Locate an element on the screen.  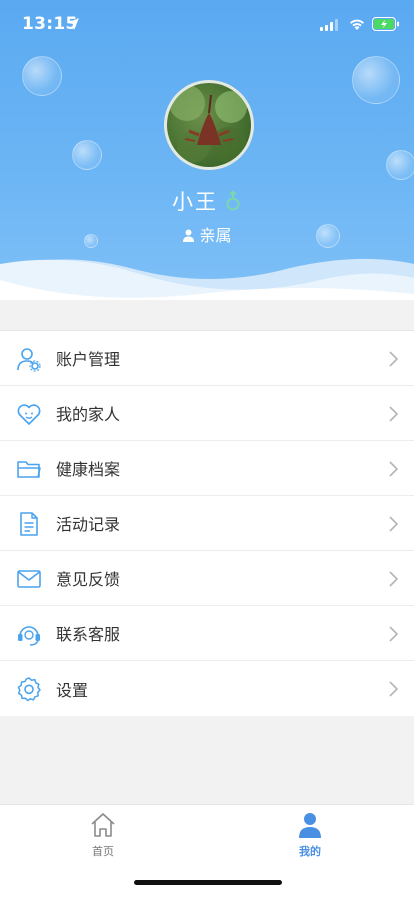
tab-mine-label: 我的 is located at coordinates (310, 851).